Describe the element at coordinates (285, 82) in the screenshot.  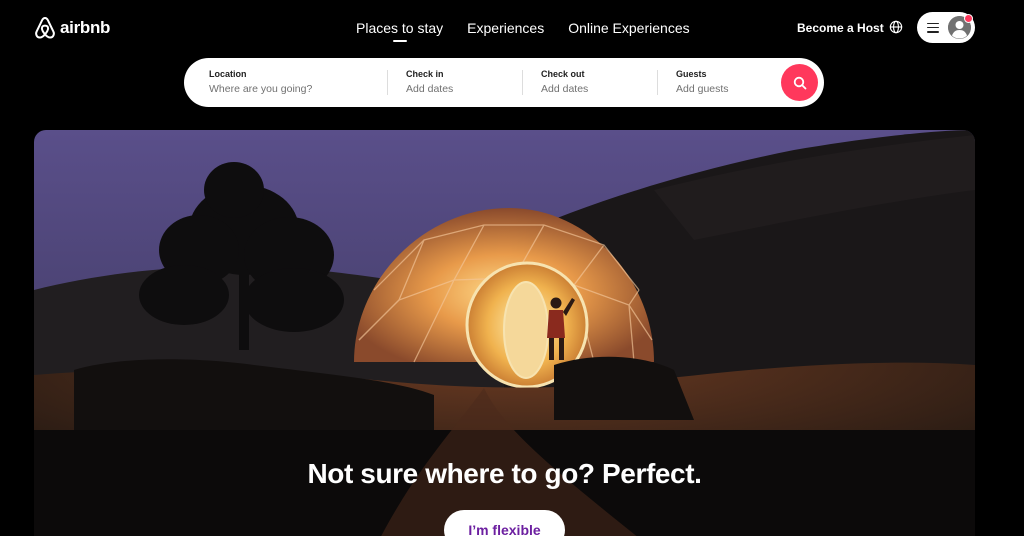
I see `location-field: Location Where are you going?` at that location.